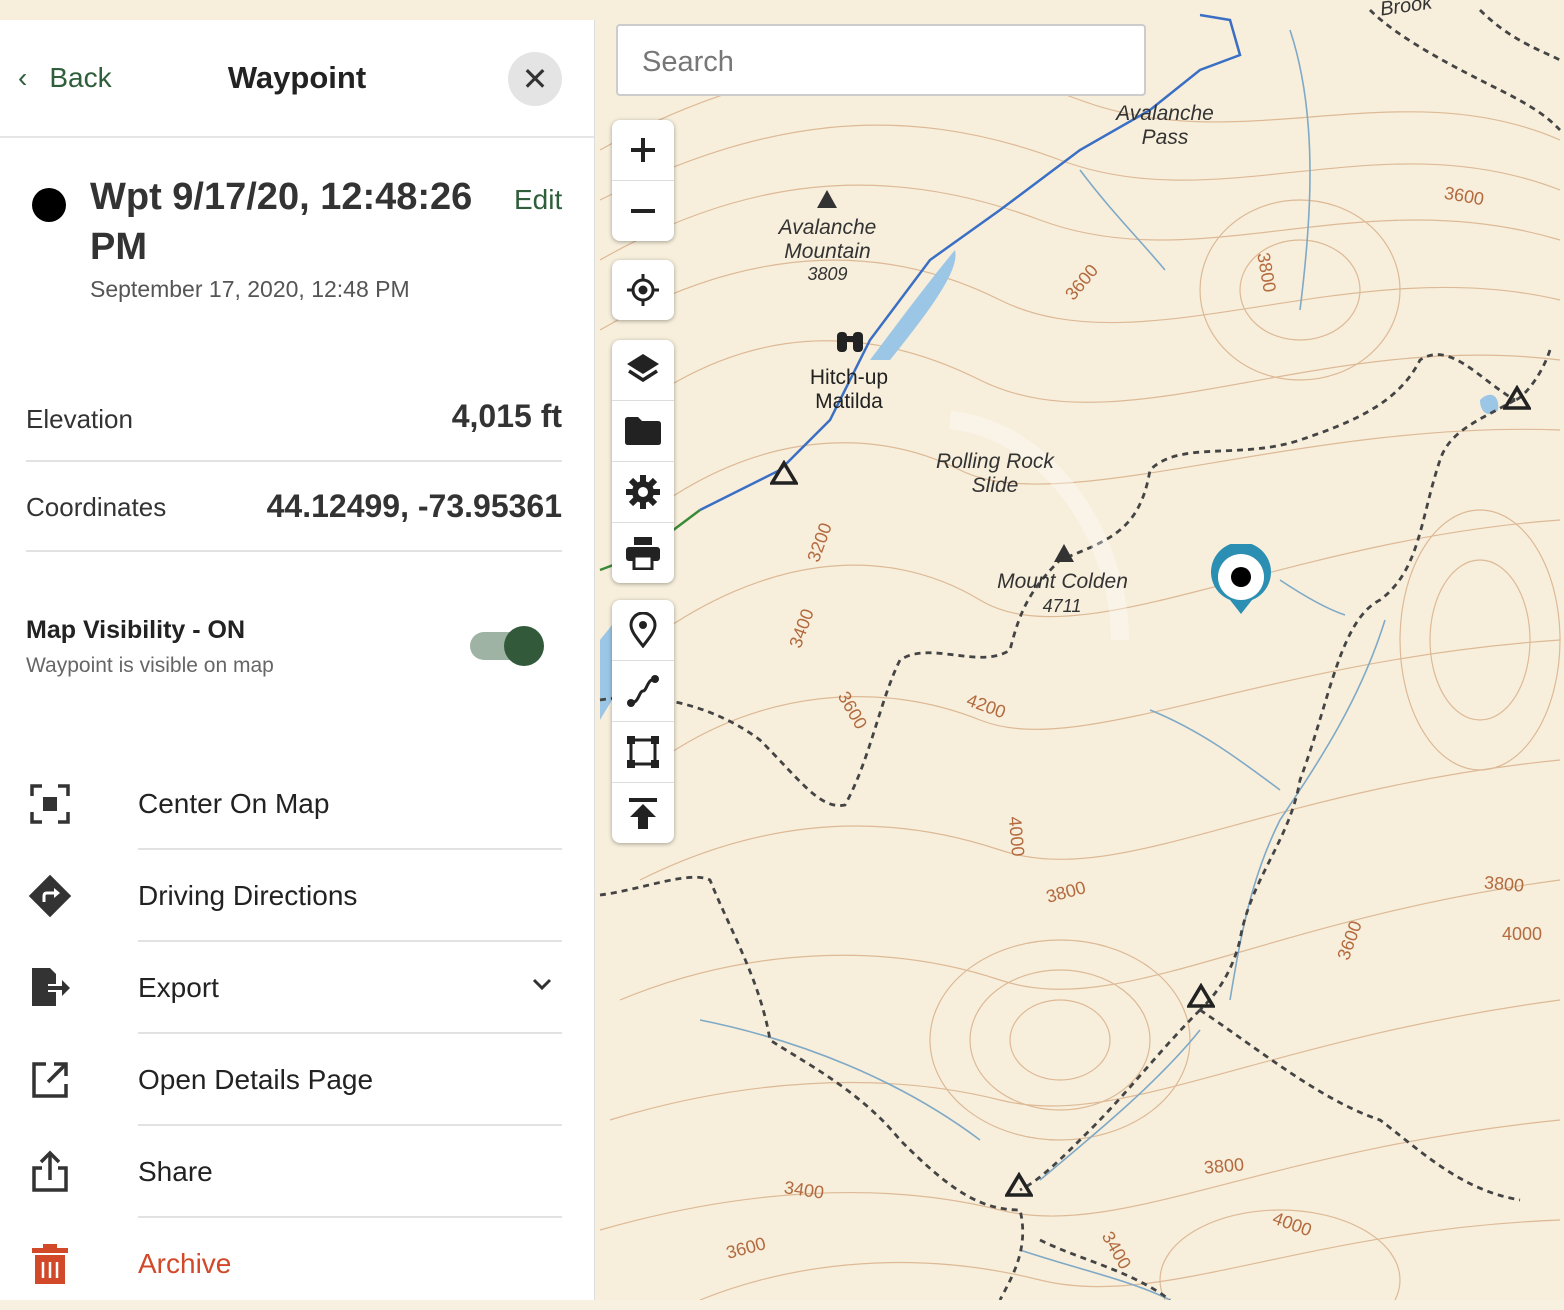 The height and width of the screenshot is (1310, 1564). I want to click on locate-icon, so click(643, 290).